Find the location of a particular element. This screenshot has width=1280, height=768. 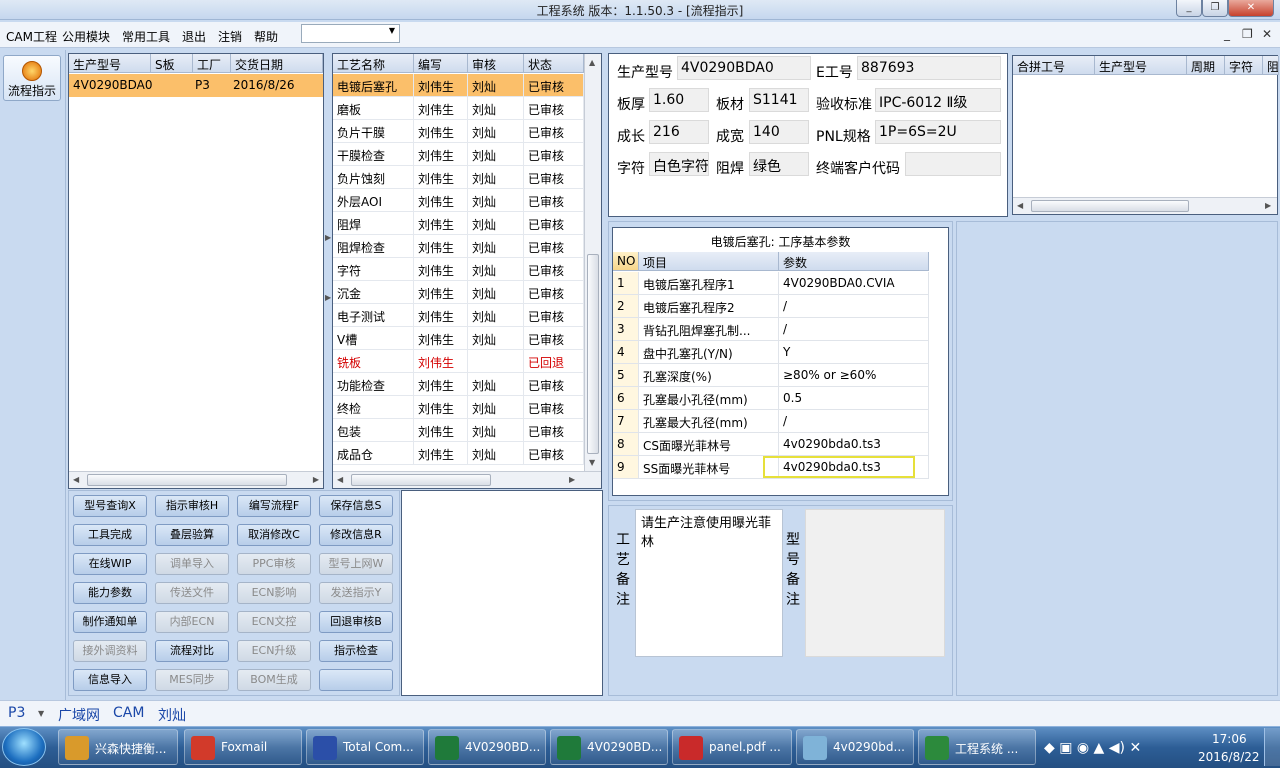

param-row: 8 CS面曝光菲林号 4v0290bda0.ts3 is located at coordinates (771, 444).